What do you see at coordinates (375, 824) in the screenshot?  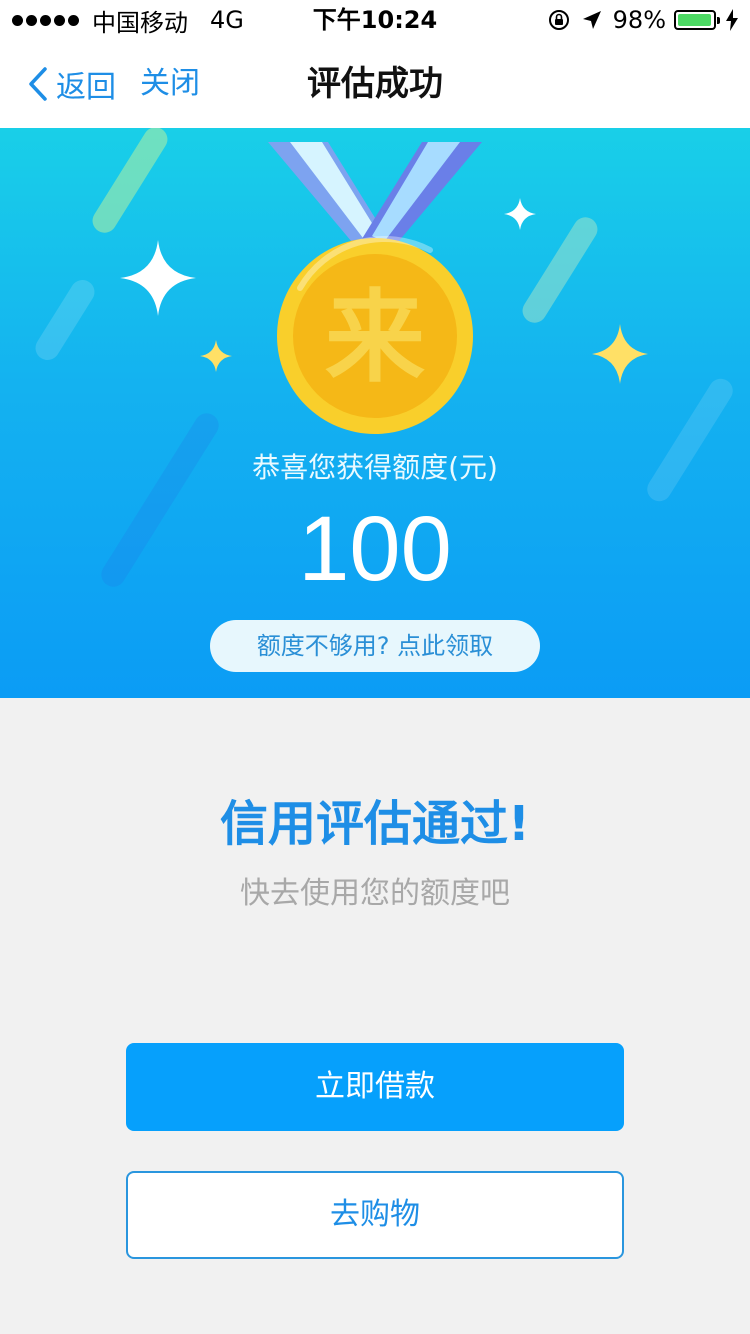 I see `result-title: 信用评估通过!` at bounding box center [375, 824].